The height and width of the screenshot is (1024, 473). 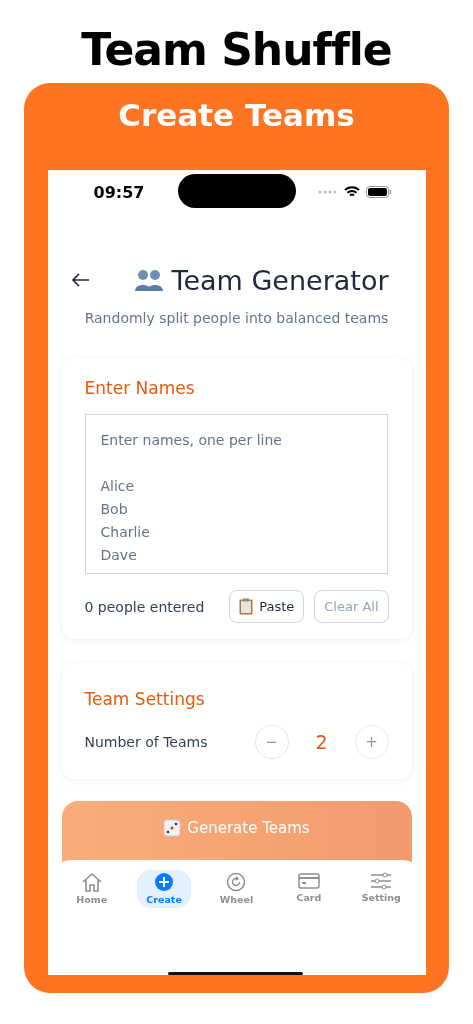 What do you see at coordinates (140, 388) in the screenshot?
I see `card-heading: Enter Names` at bounding box center [140, 388].